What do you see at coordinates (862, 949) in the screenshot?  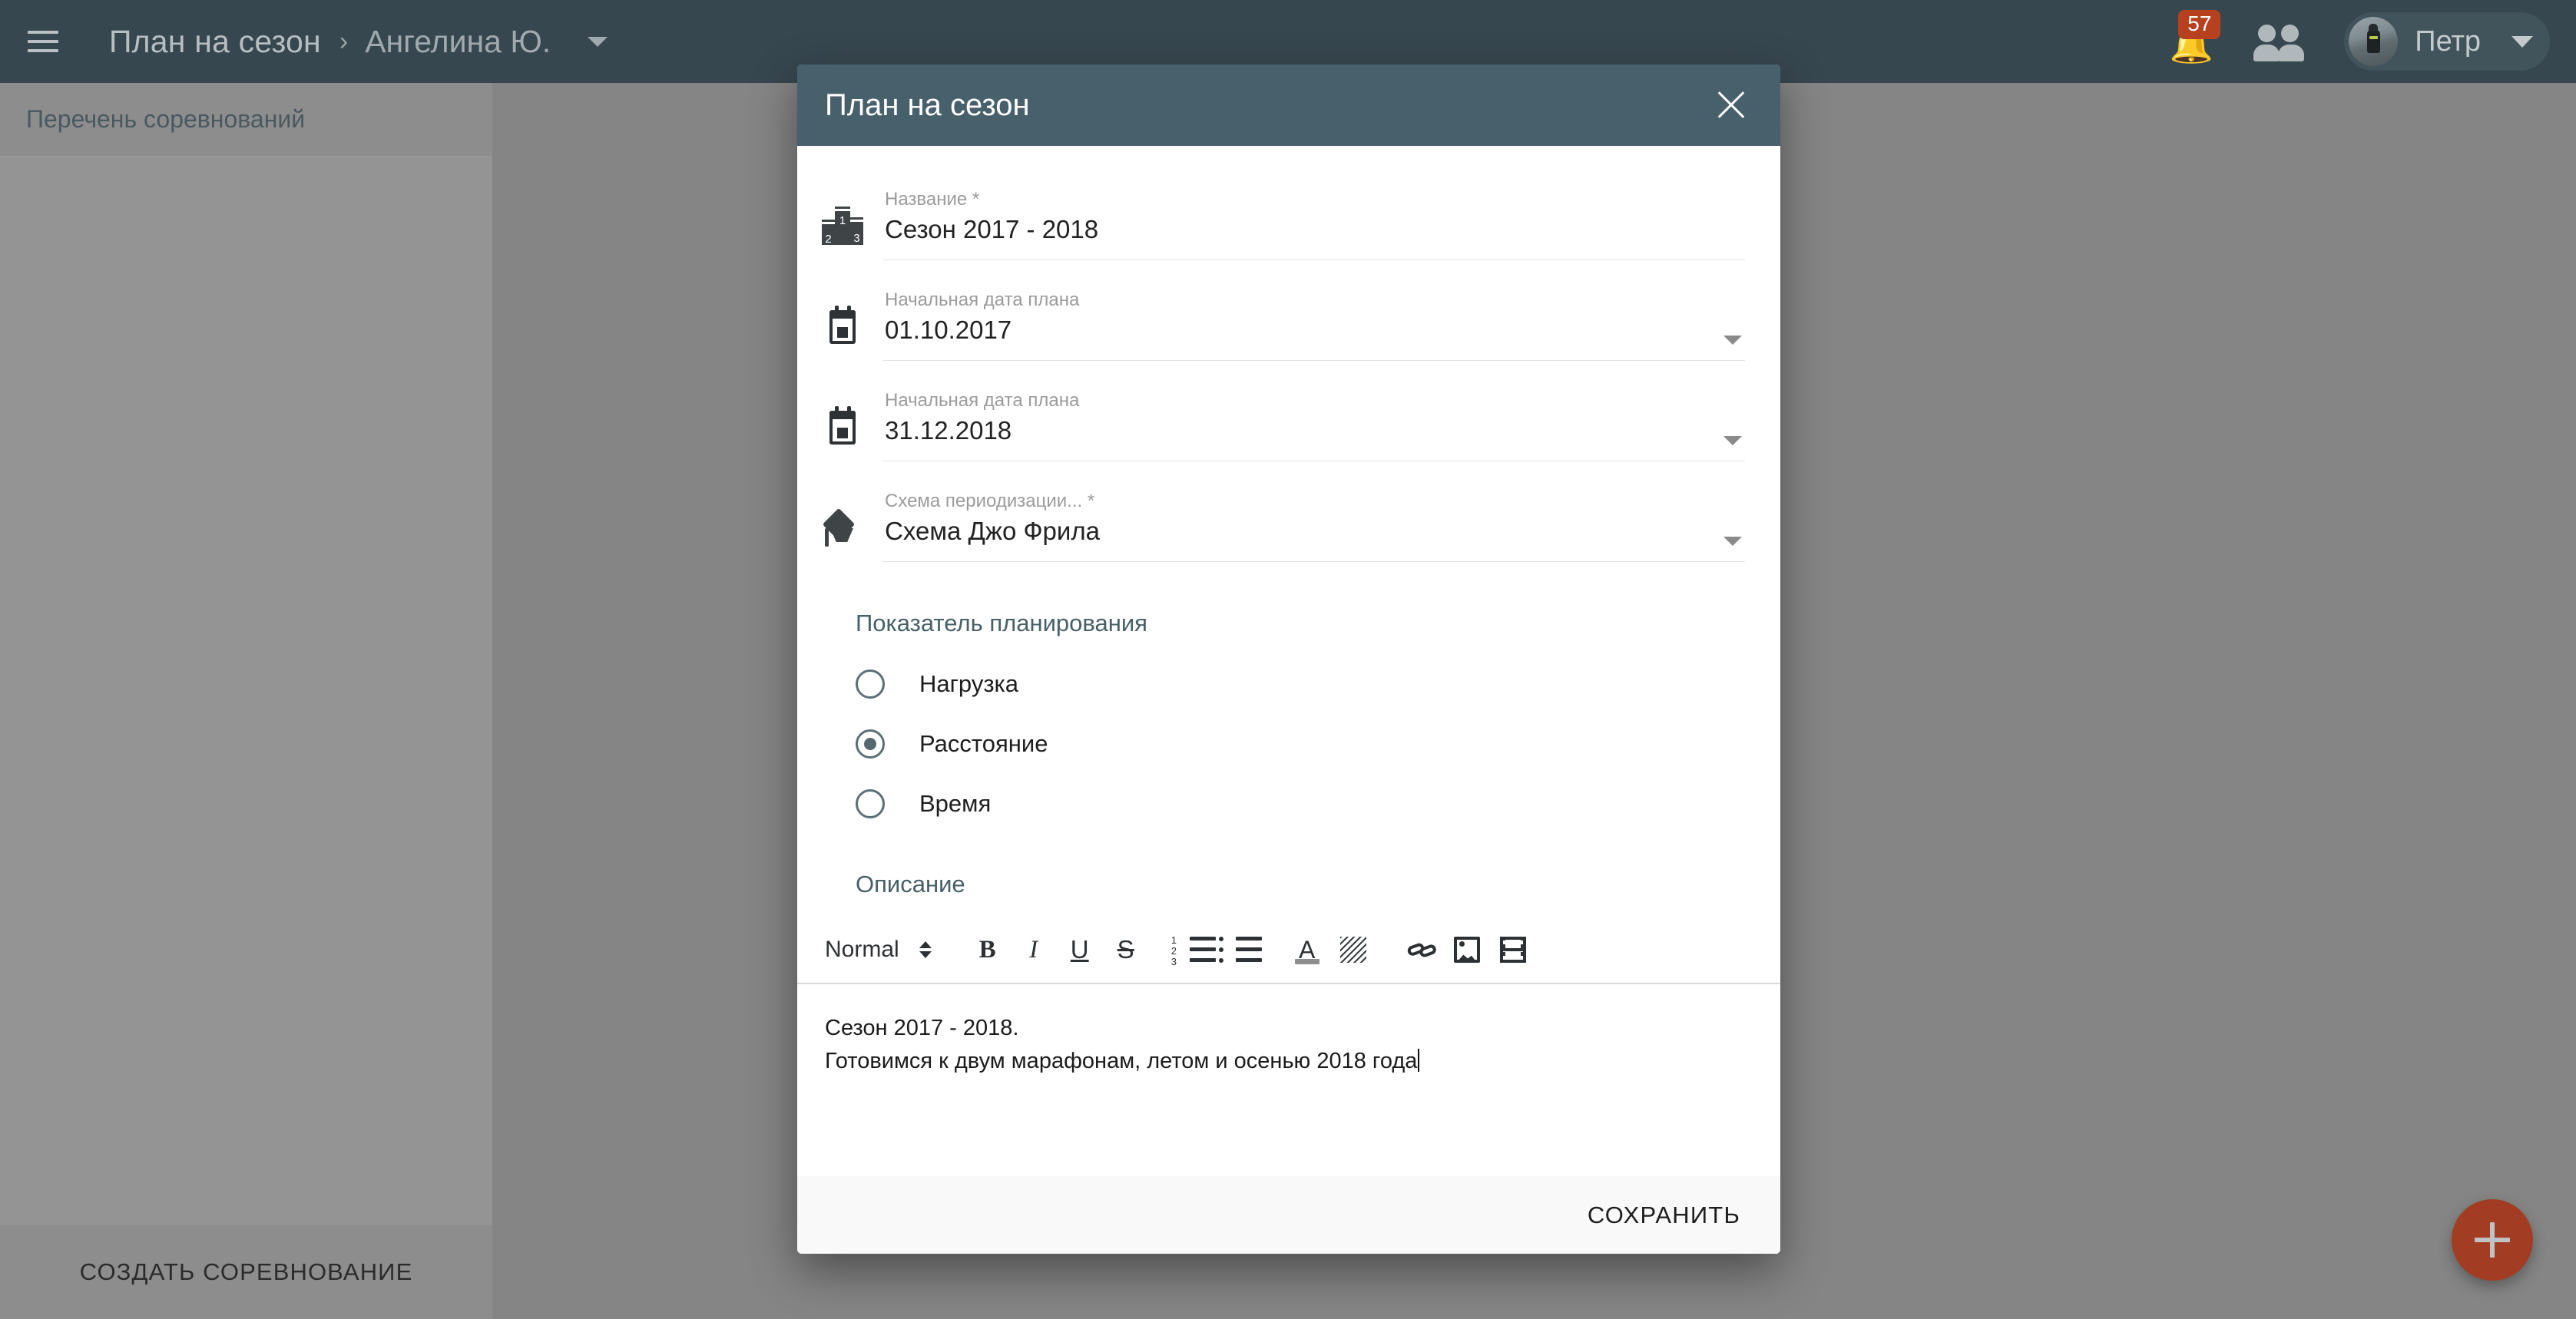 I see `format-select-label: Normal` at bounding box center [862, 949].